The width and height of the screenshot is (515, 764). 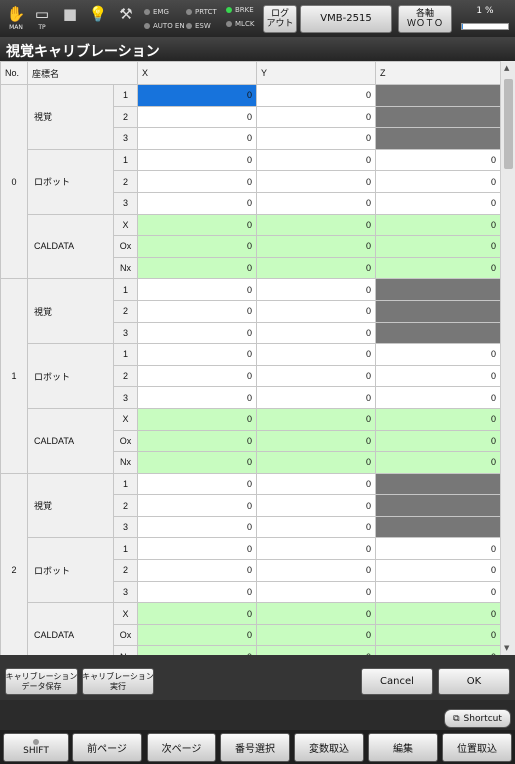 I want to click on robot-model-button: VMB-2515, so click(x=346, y=19).